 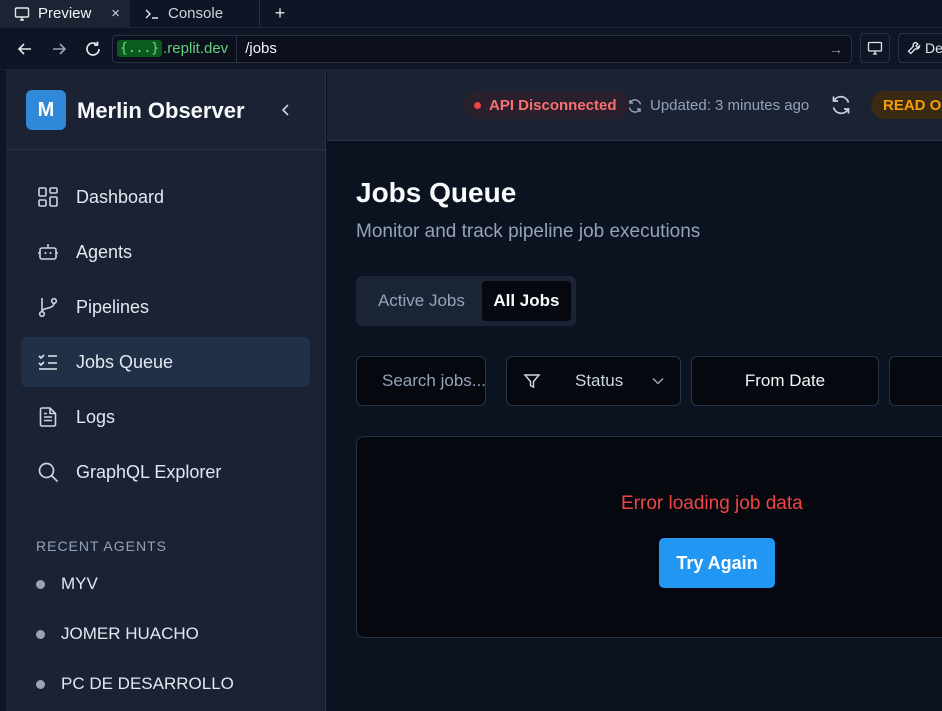 I want to click on reload-icon, so click(x=93, y=48).